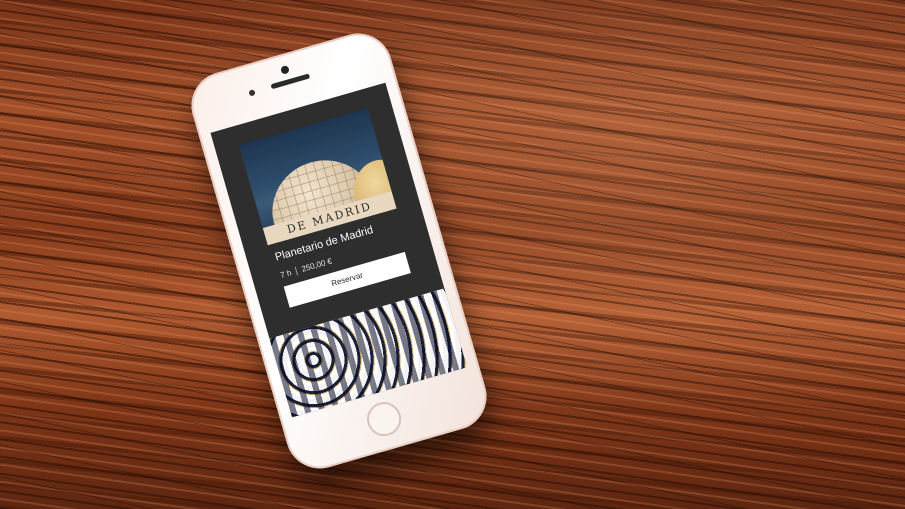 Image resolution: width=905 pixels, height=509 pixels. I want to click on reserve-button: Reservar, so click(347, 279).